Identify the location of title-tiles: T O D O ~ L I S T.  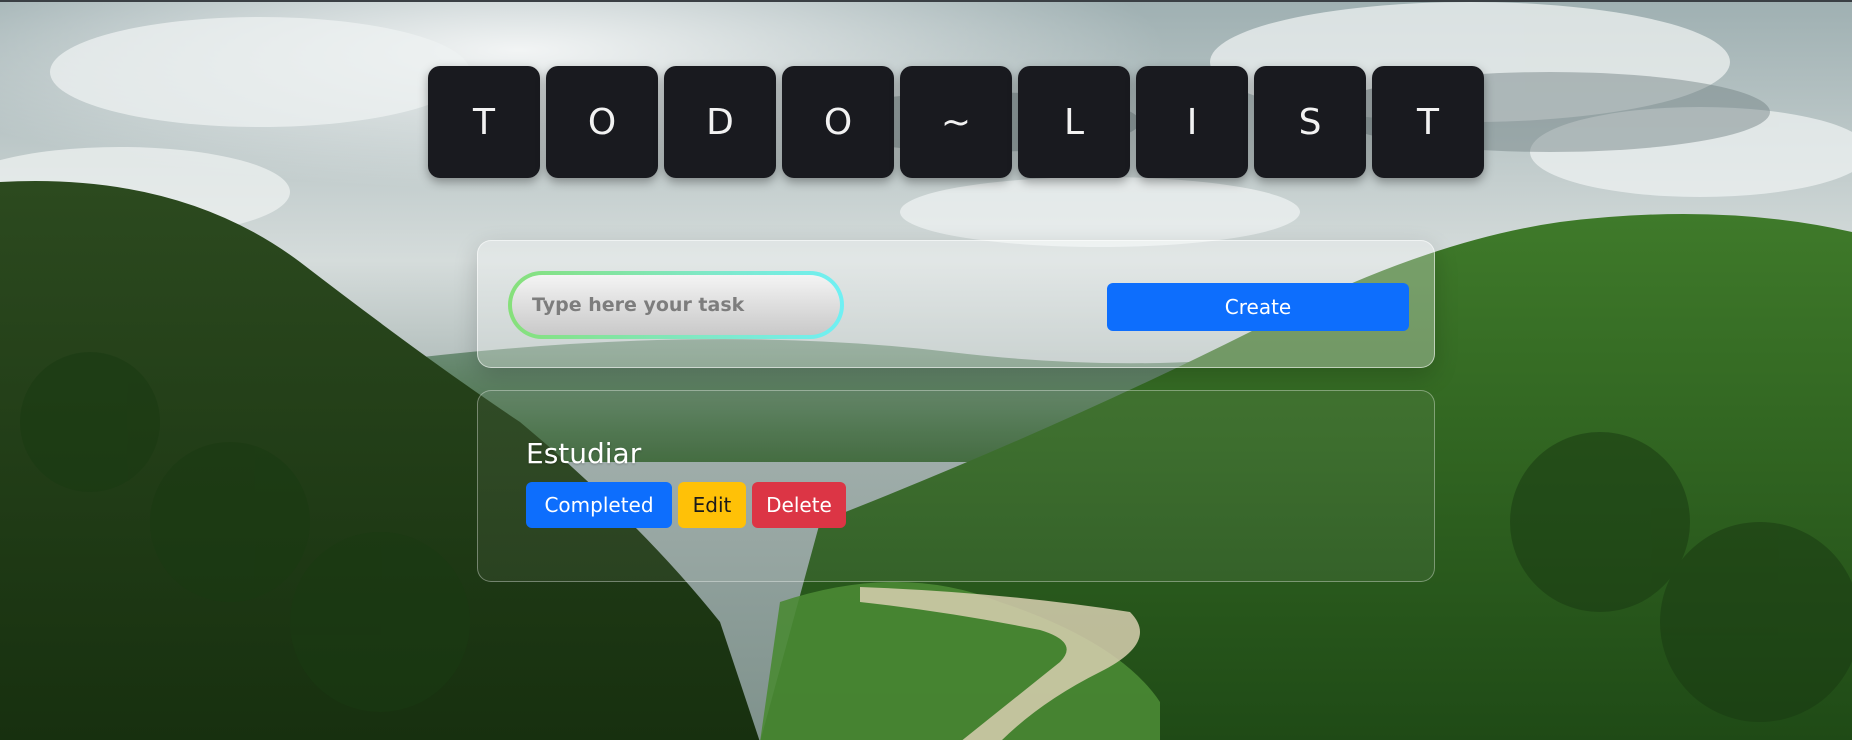
(956, 122).